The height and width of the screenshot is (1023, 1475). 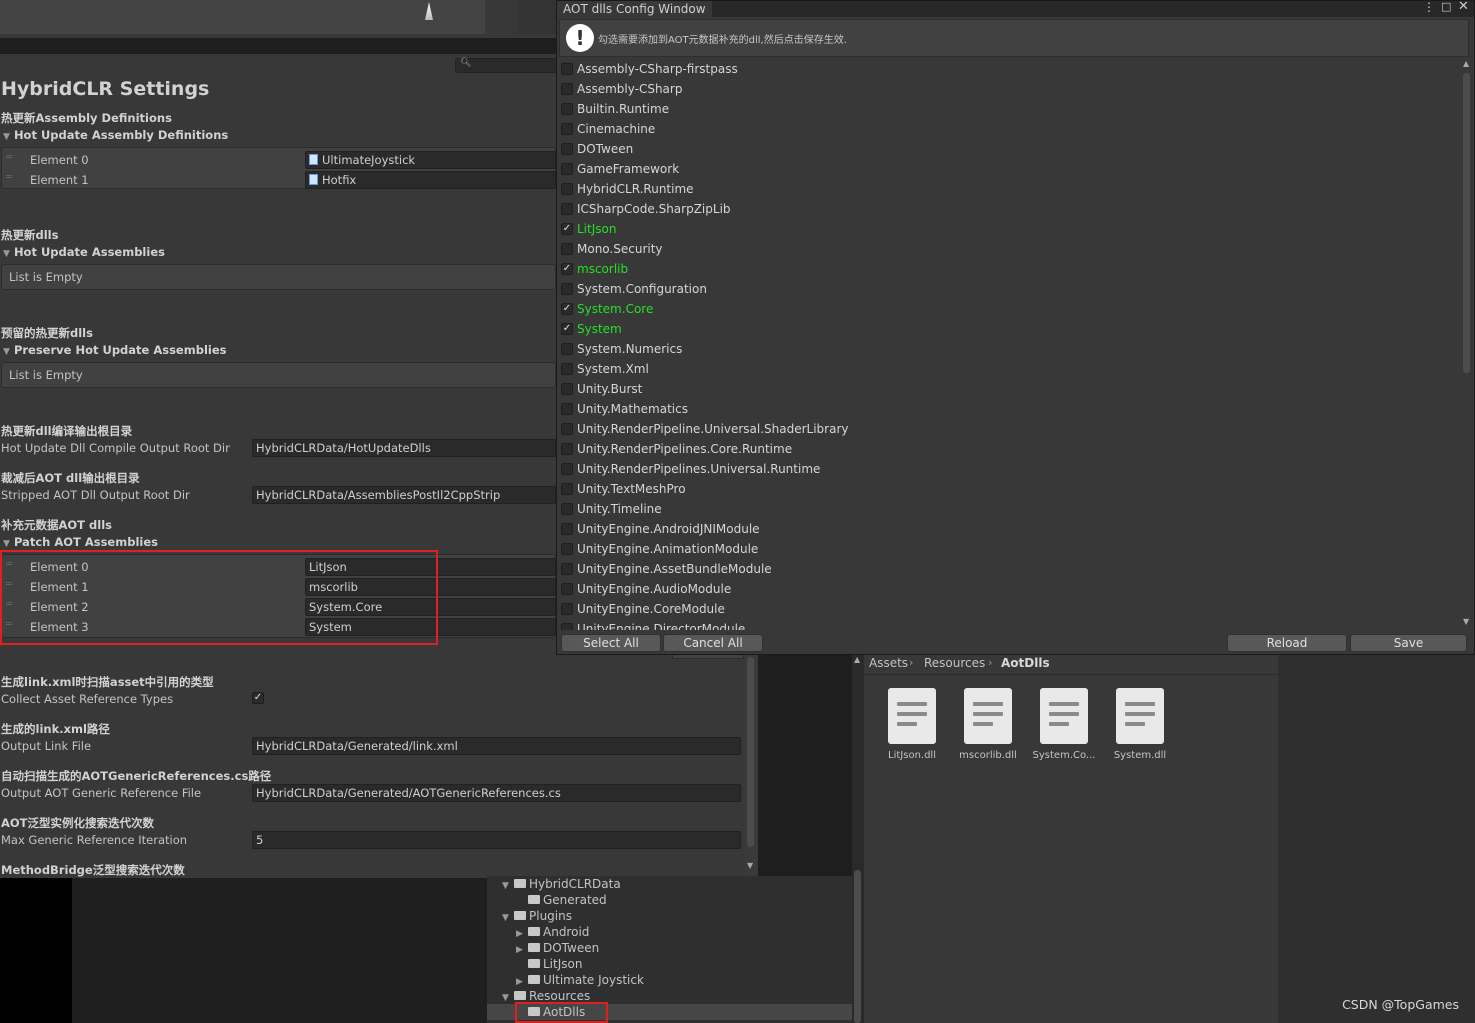 I want to click on assembly-item: UnityEngine.AnimationModule, so click(x=999, y=549).